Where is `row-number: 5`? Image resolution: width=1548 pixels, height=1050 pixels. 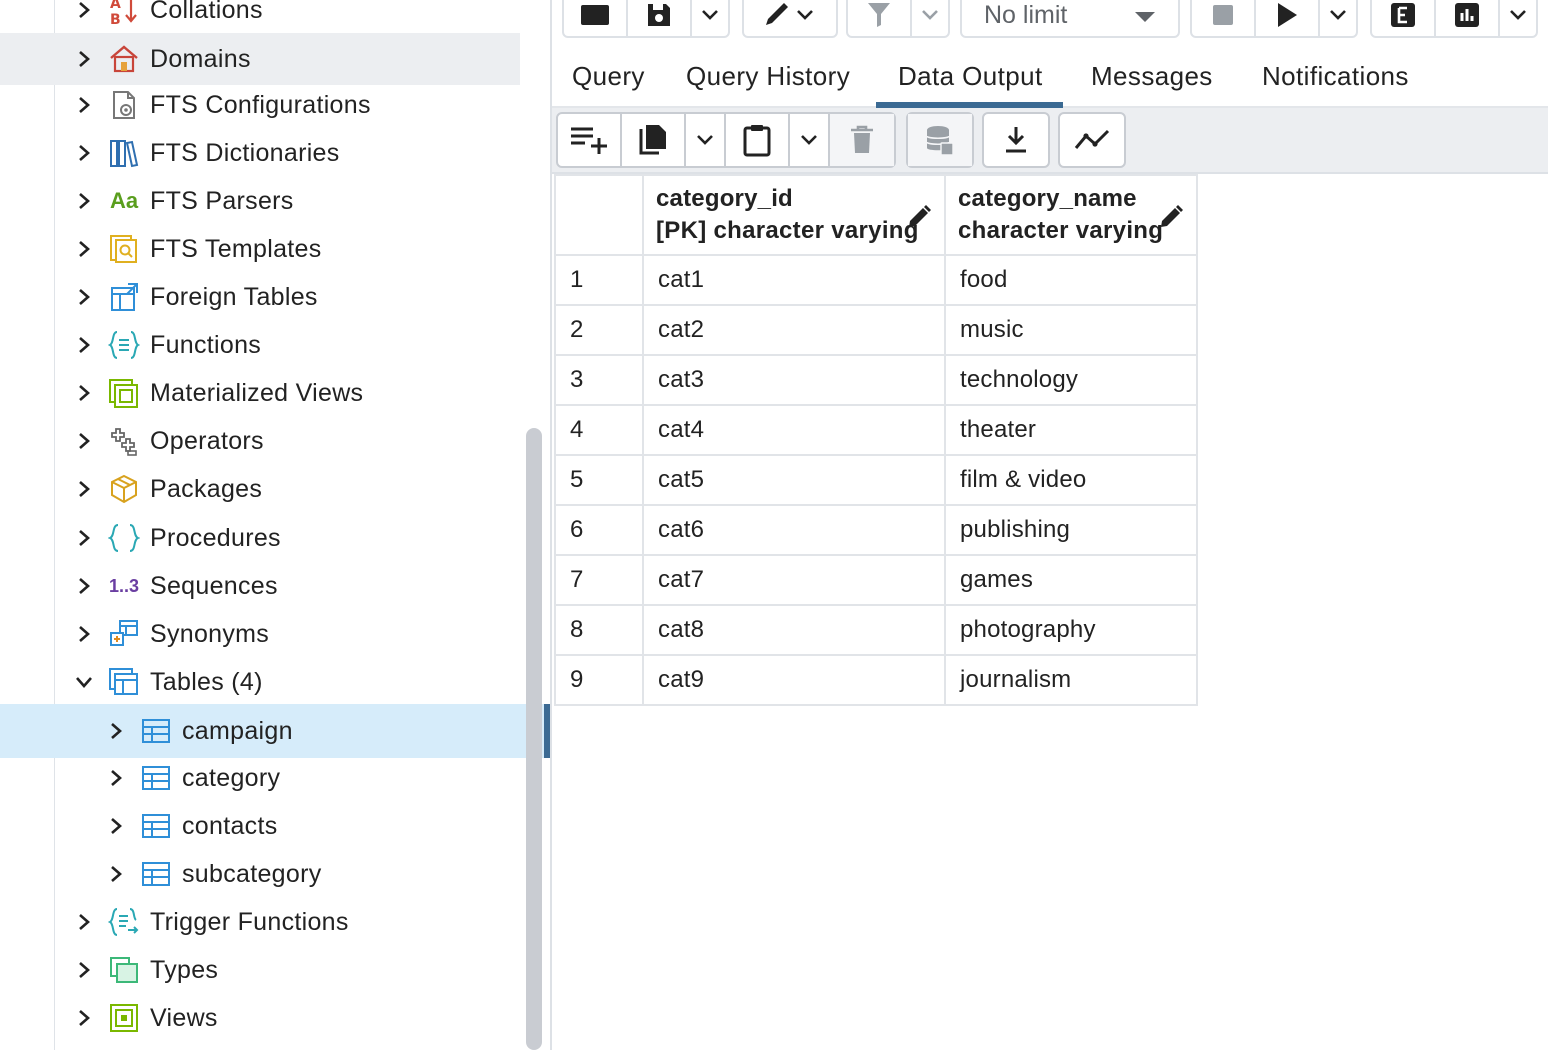 row-number: 5 is located at coordinates (599, 480).